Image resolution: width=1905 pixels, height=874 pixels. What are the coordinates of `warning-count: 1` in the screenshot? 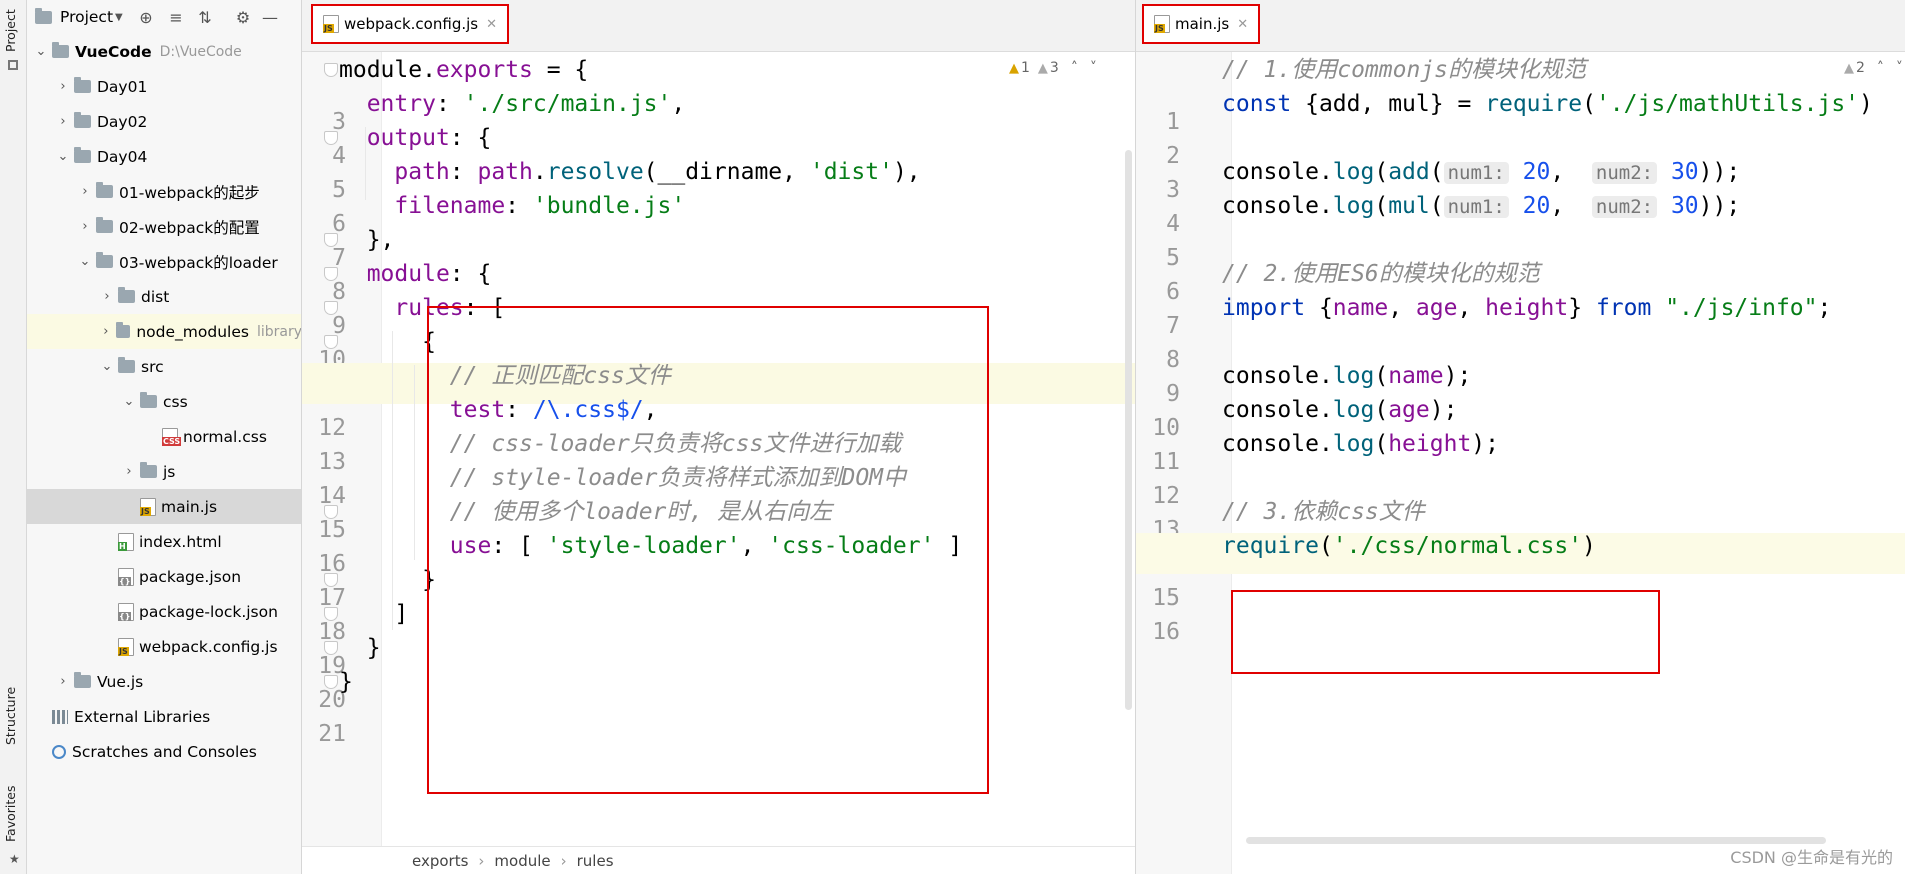 It's located at (1025, 68).